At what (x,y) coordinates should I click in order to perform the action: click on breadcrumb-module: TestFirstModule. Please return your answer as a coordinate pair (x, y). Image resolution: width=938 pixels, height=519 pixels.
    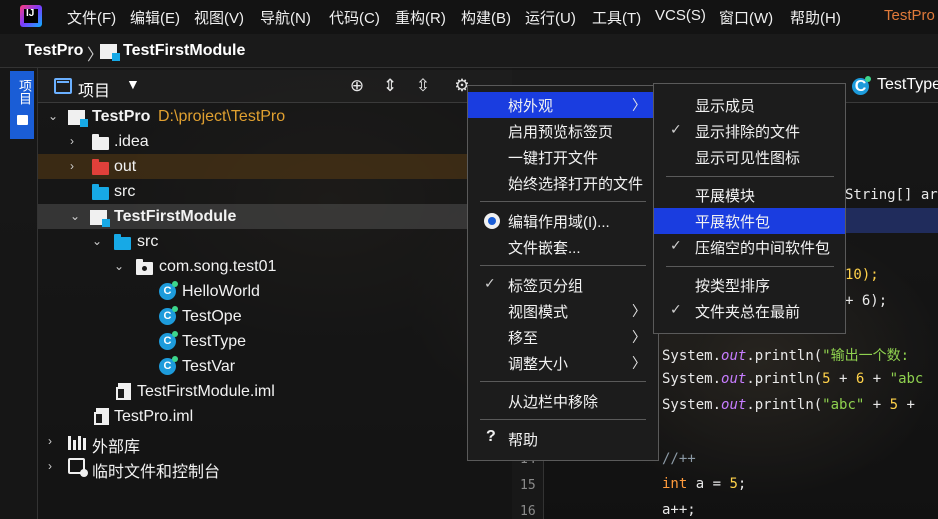
    Looking at the image, I should click on (184, 51).